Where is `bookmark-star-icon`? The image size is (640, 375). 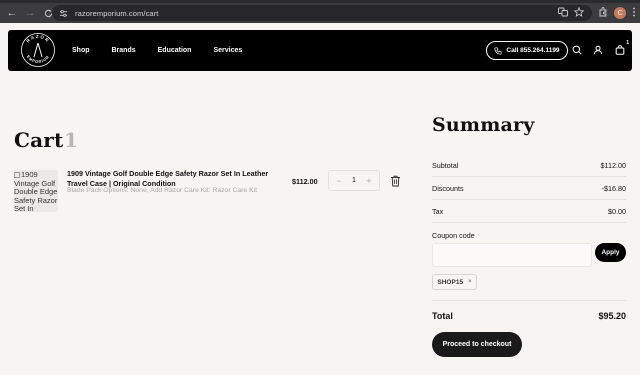
bookmark-star-icon is located at coordinates (579, 13).